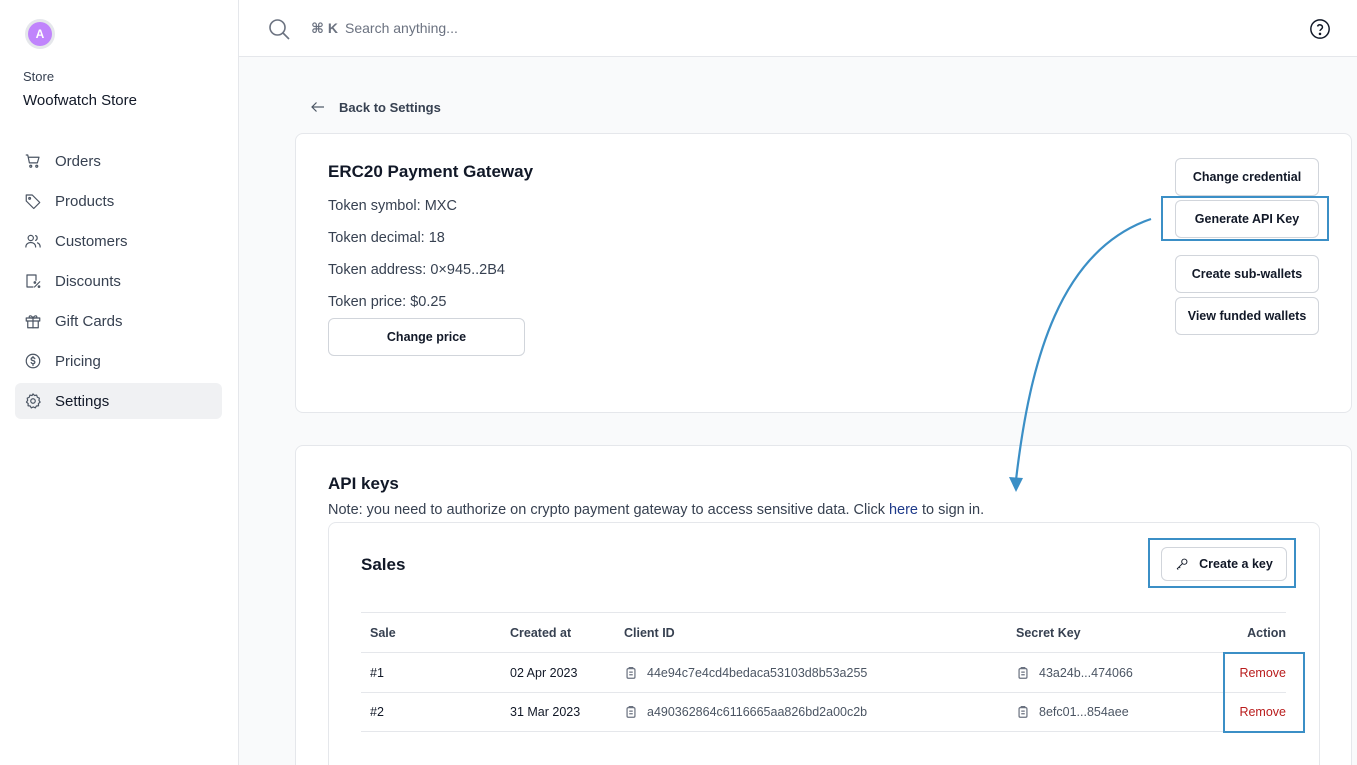  Describe the element at coordinates (1084, 712) in the screenshot. I see `secret-key-value: 8efc01...854aee` at that location.